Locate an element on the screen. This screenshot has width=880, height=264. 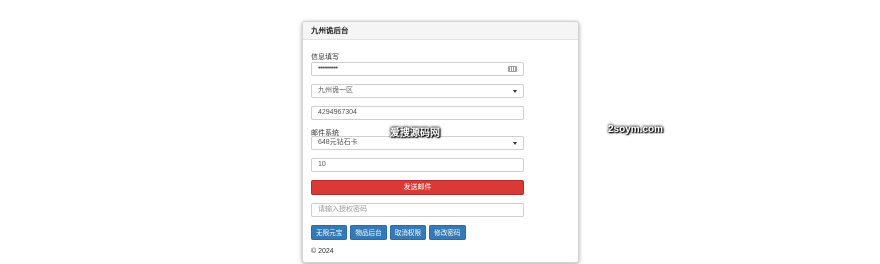
password-input: •••••••••• is located at coordinates (417, 69).